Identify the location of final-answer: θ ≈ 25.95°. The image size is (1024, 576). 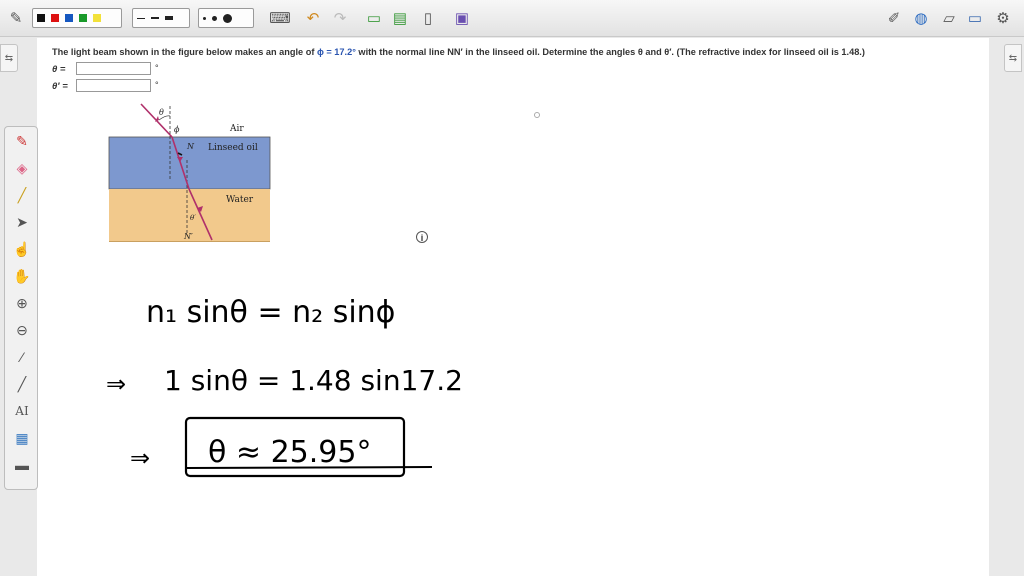
(289, 452).